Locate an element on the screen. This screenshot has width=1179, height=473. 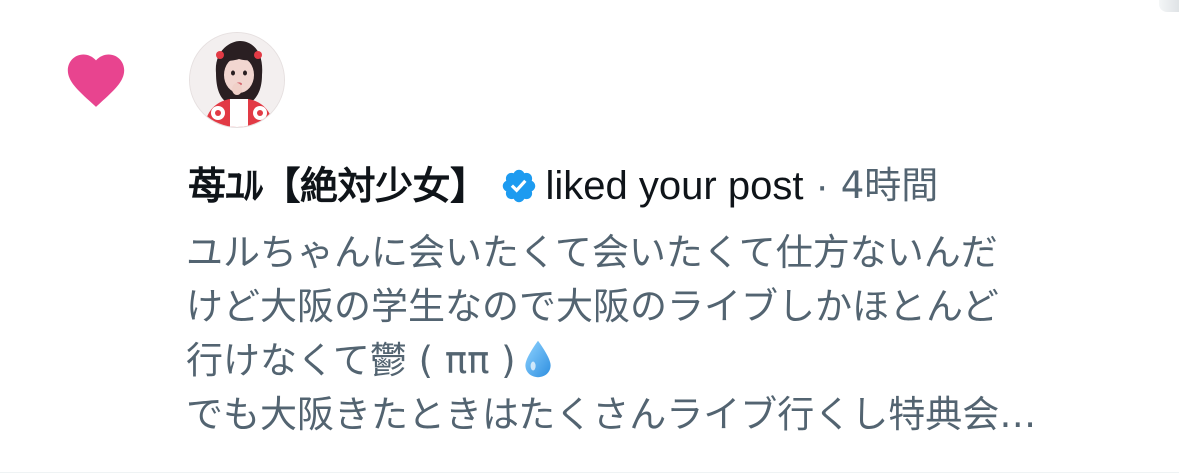
post-line-with-emoji: 行けなくて鬱 ( ππ ) is located at coordinates (678, 361).